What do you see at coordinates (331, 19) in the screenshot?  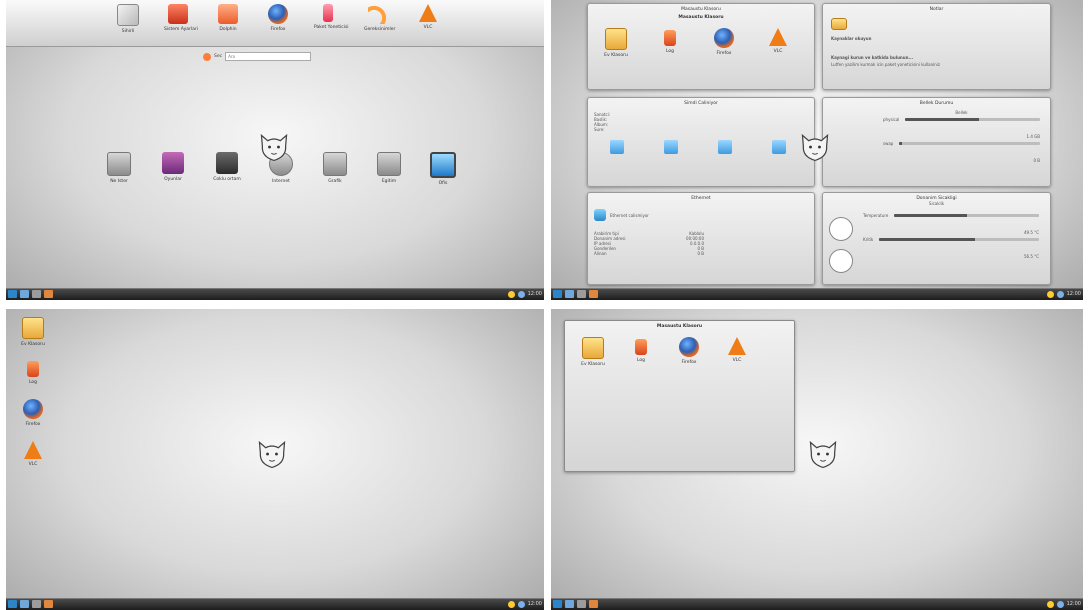 I see `package-launcher: Paket Yoneticisi` at bounding box center [331, 19].